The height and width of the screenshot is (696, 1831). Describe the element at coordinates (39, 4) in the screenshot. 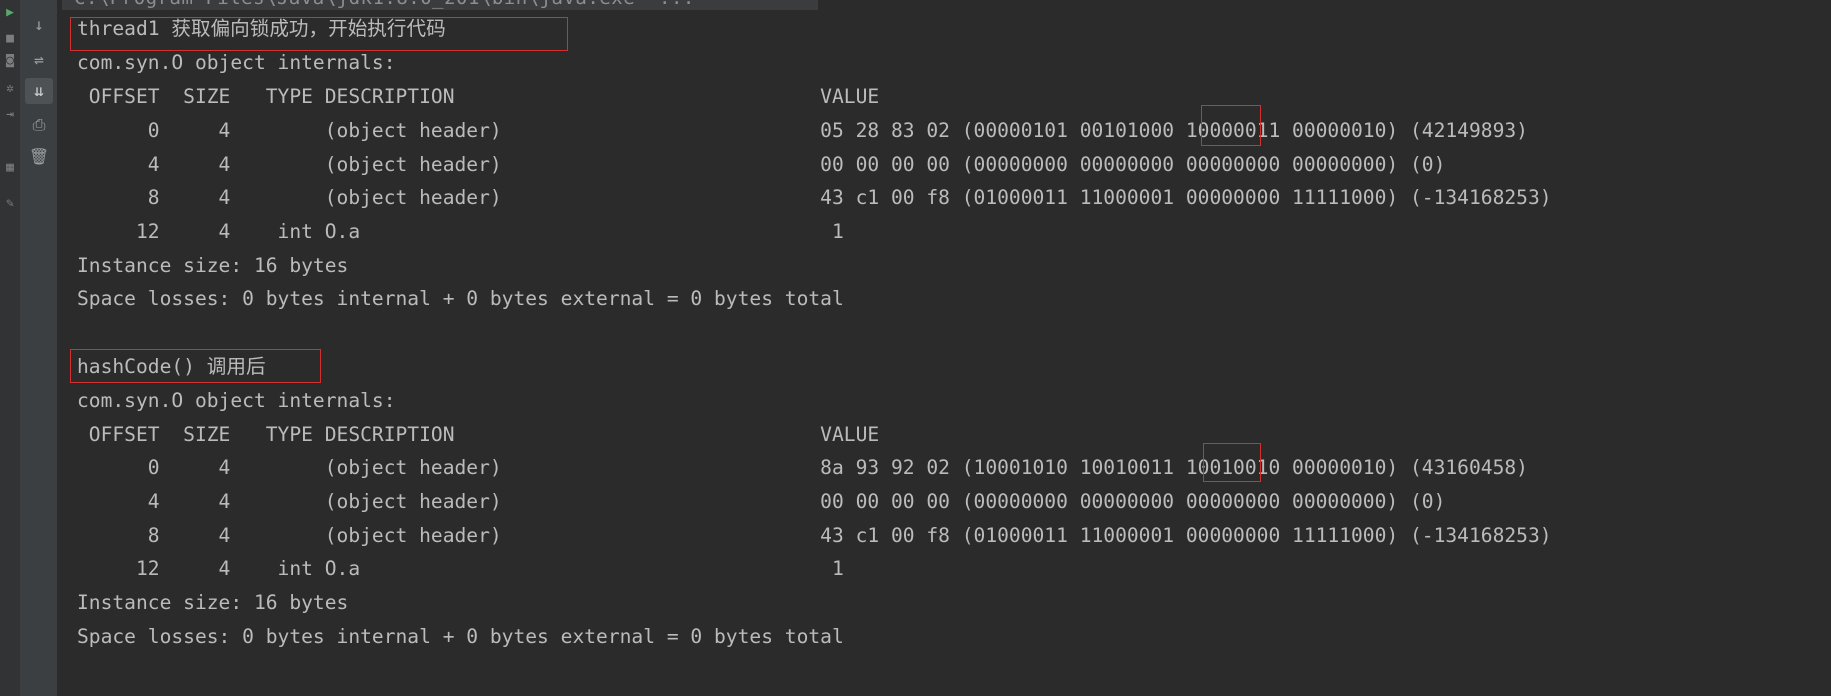

I see `scroll-up-icon` at that location.